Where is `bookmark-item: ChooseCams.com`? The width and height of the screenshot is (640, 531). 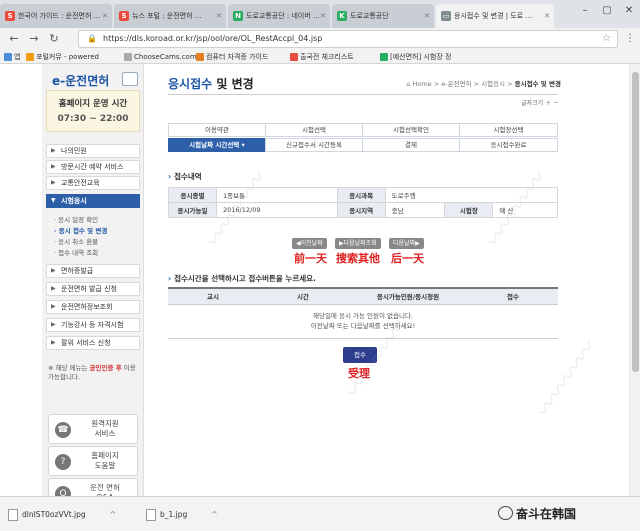
bookmark-item: ChooseCams.com is located at coordinates (160, 57).